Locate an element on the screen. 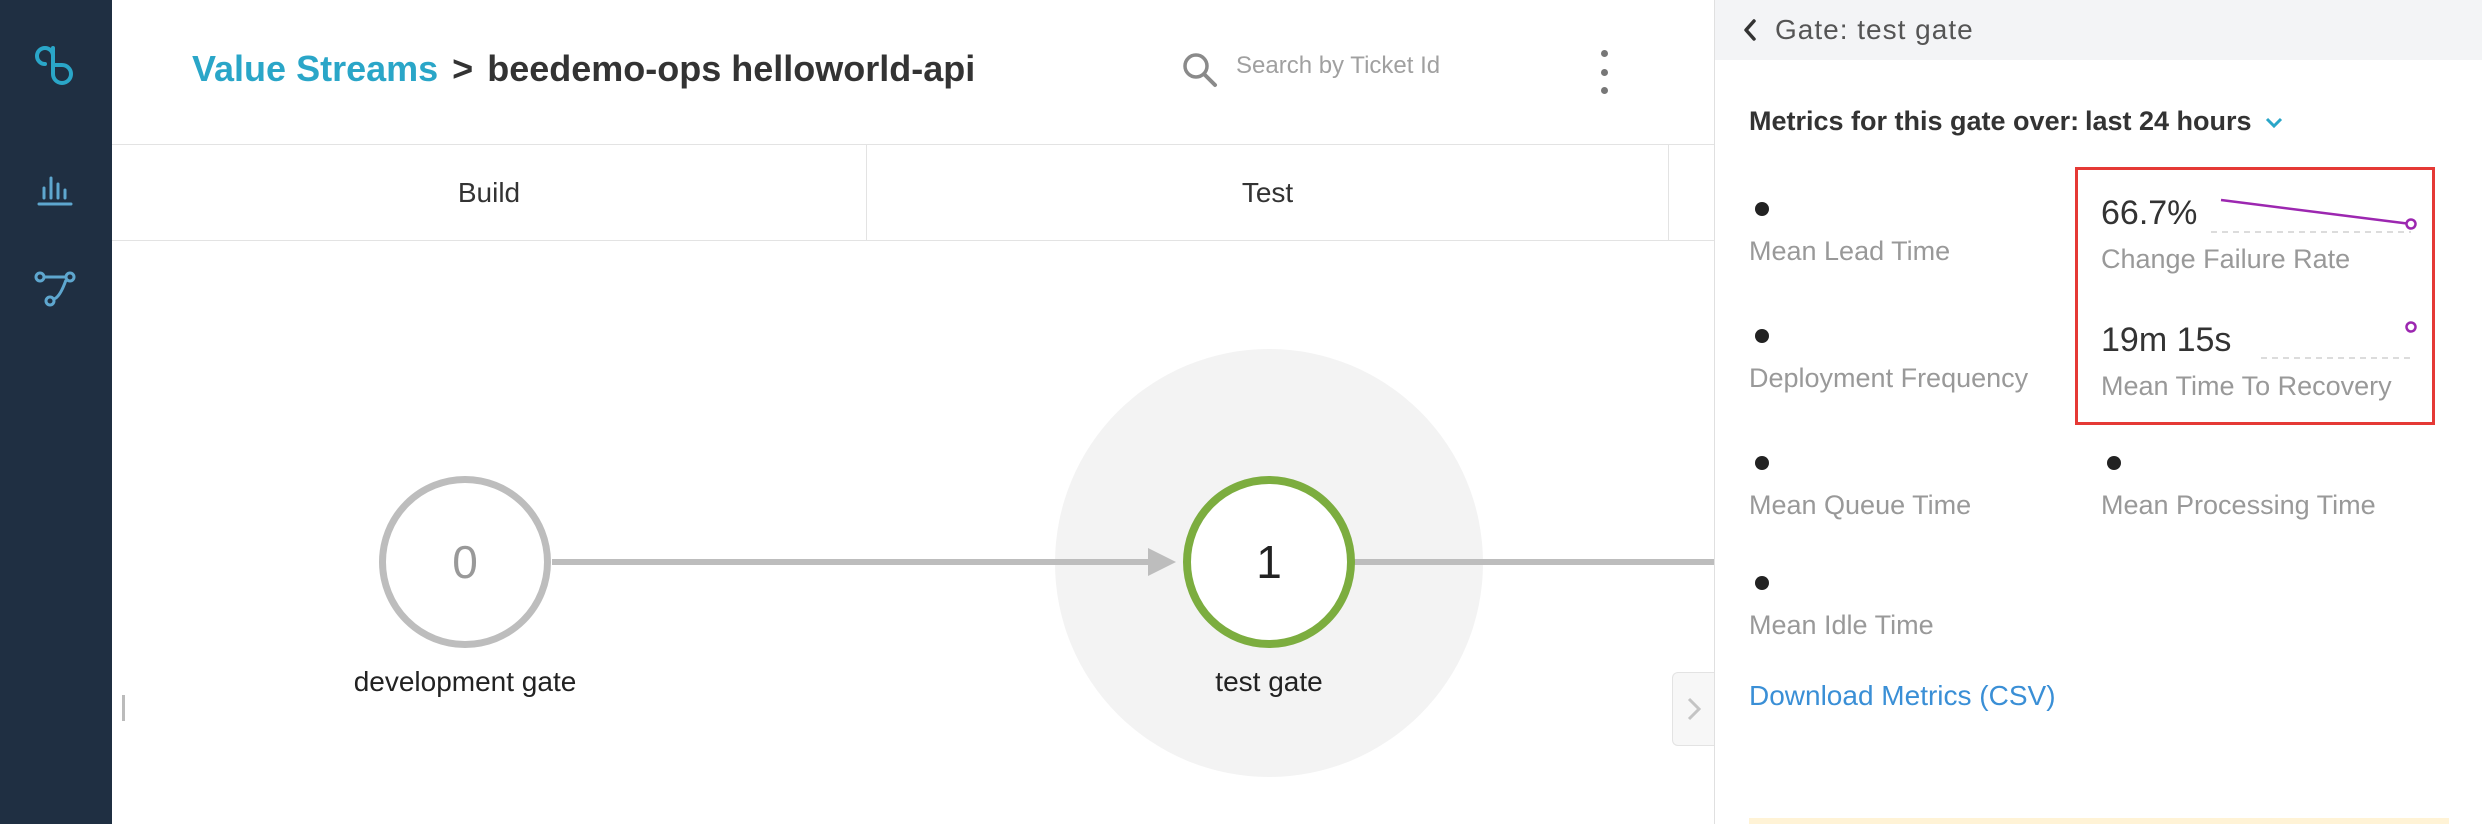 This screenshot has width=2482, height=824. chevron-down-icon is located at coordinates (2274, 122).